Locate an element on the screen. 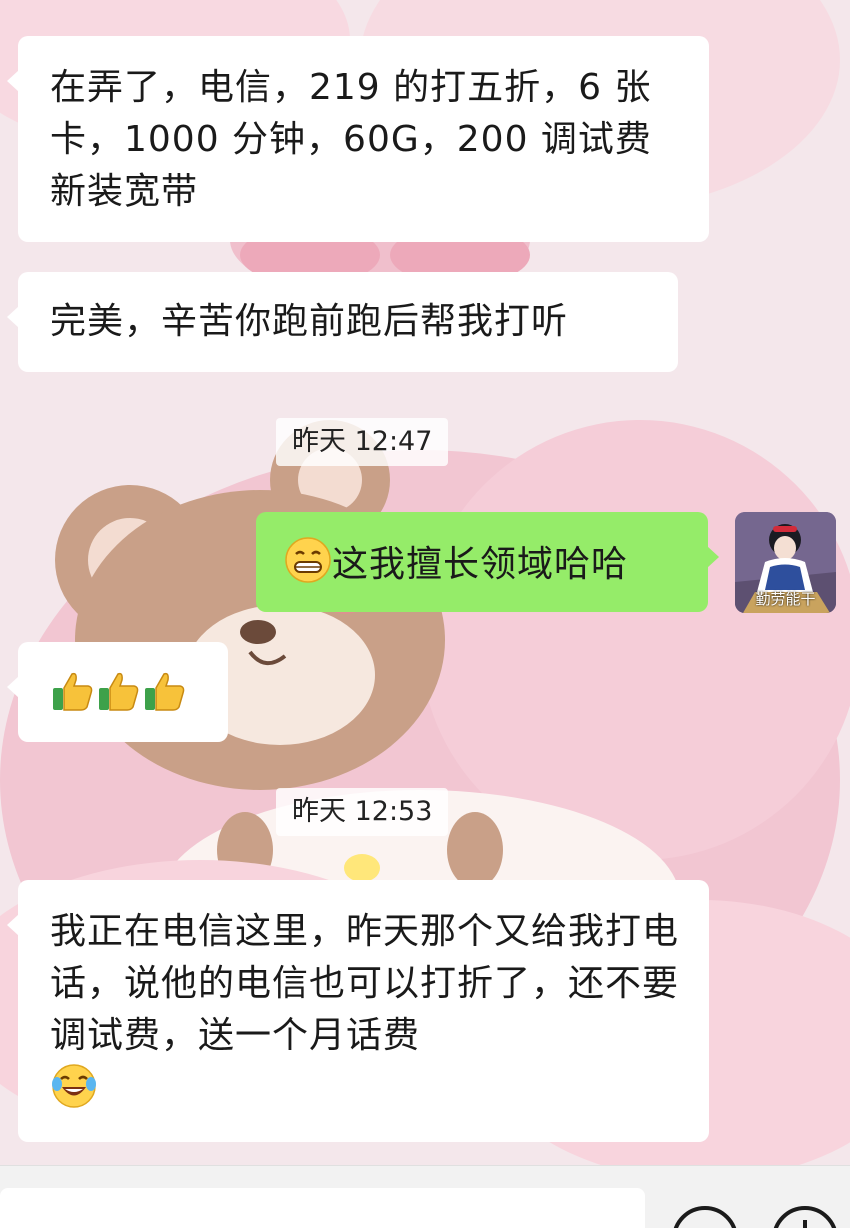 This screenshot has height=1228, width=850. more-button is located at coordinates (805, 1217).